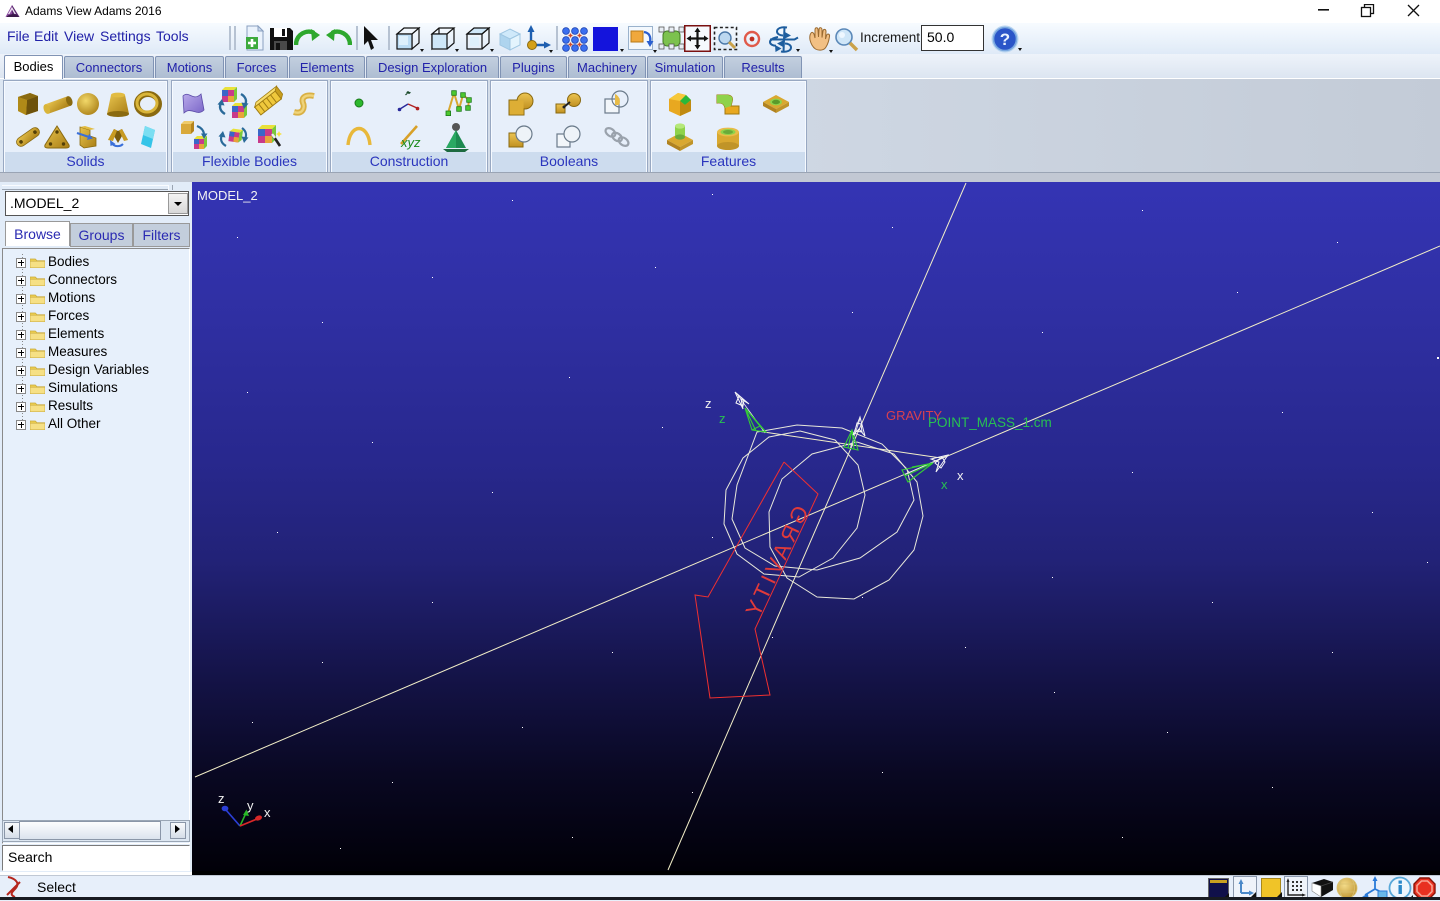 The image size is (1440, 901). Describe the element at coordinates (776, 563) in the screenshot. I see `svg-text: GRAVITY` at that location.